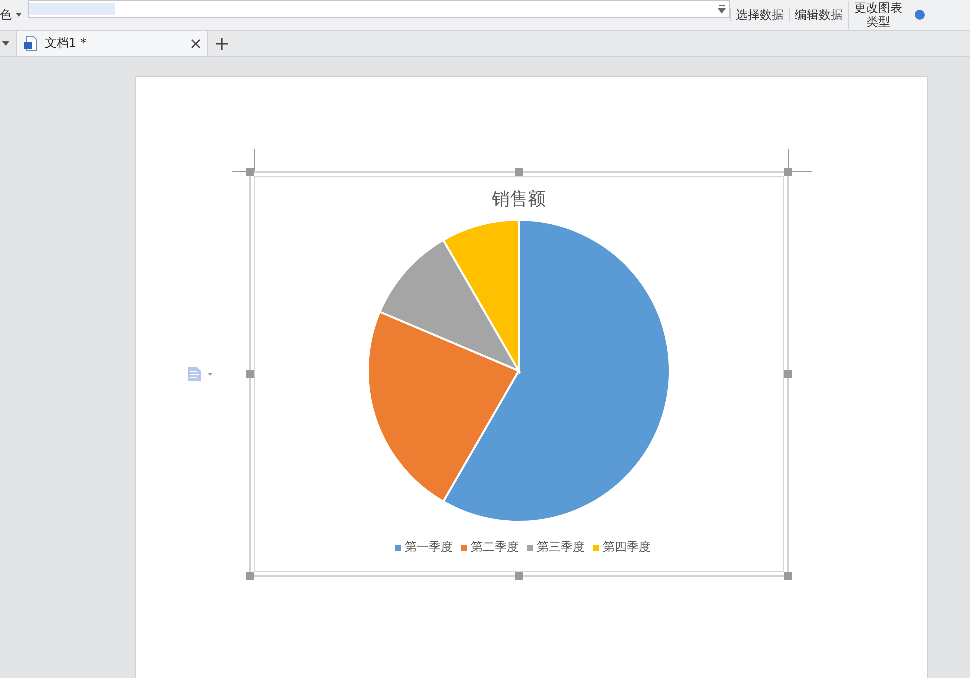  What do you see at coordinates (66, 43) in the screenshot?
I see `tab-label: 文档1 *` at bounding box center [66, 43].